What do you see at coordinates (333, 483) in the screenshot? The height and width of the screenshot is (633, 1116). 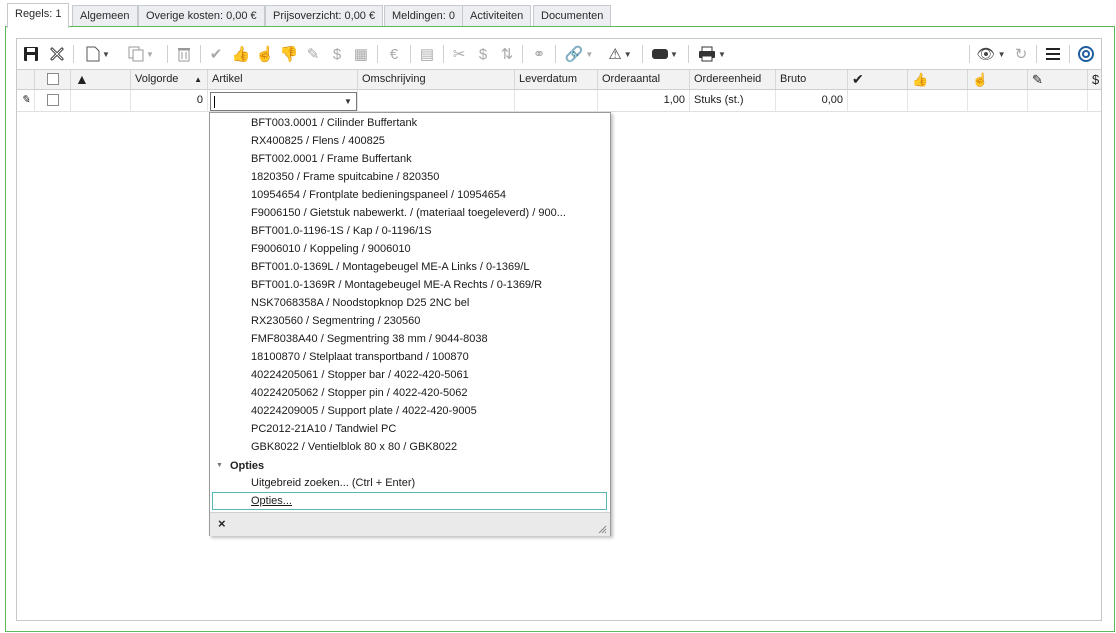 I see `extended-search-option: Uitgebreid zoeken... (Ctrl + Enter)` at bounding box center [333, 483].